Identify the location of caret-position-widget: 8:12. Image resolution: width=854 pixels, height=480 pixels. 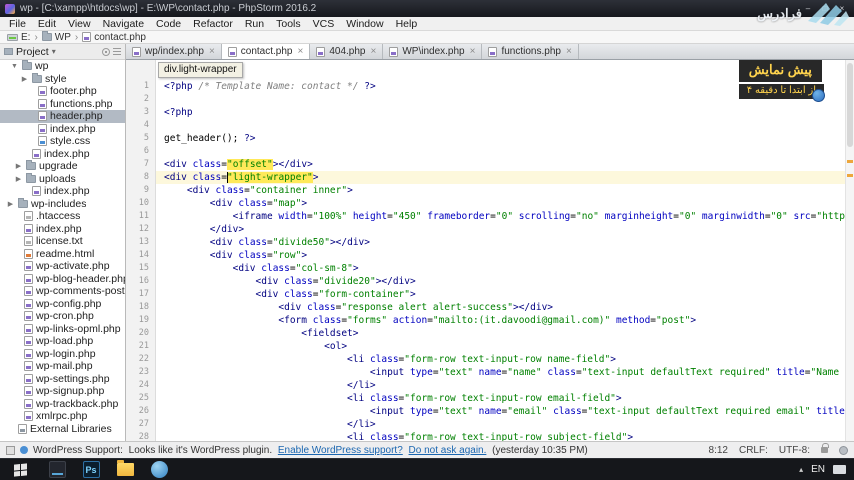
(718, 450).